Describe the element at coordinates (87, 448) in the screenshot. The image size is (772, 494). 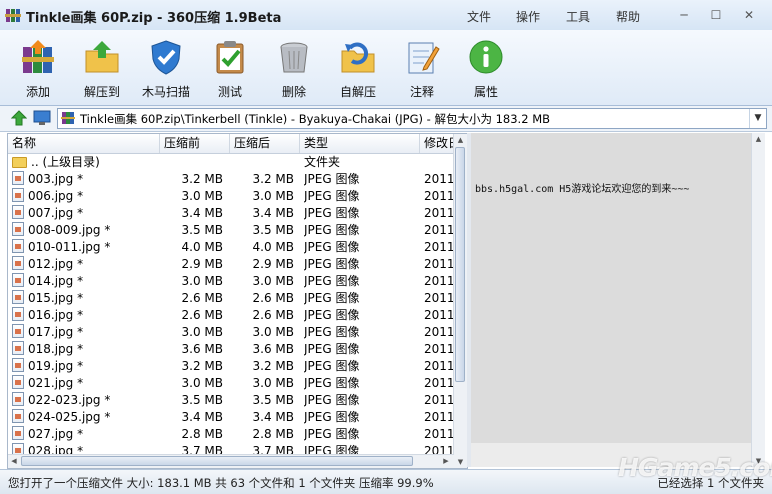
I see `row-name: 028.jpg *` at that location.